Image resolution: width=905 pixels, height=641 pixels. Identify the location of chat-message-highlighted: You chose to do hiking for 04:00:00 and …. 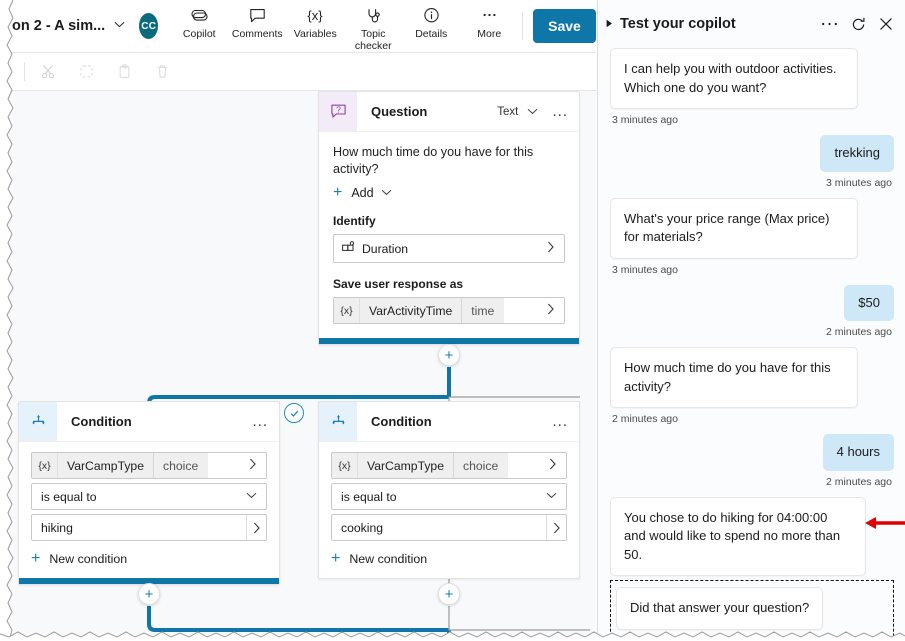
(752, 536).